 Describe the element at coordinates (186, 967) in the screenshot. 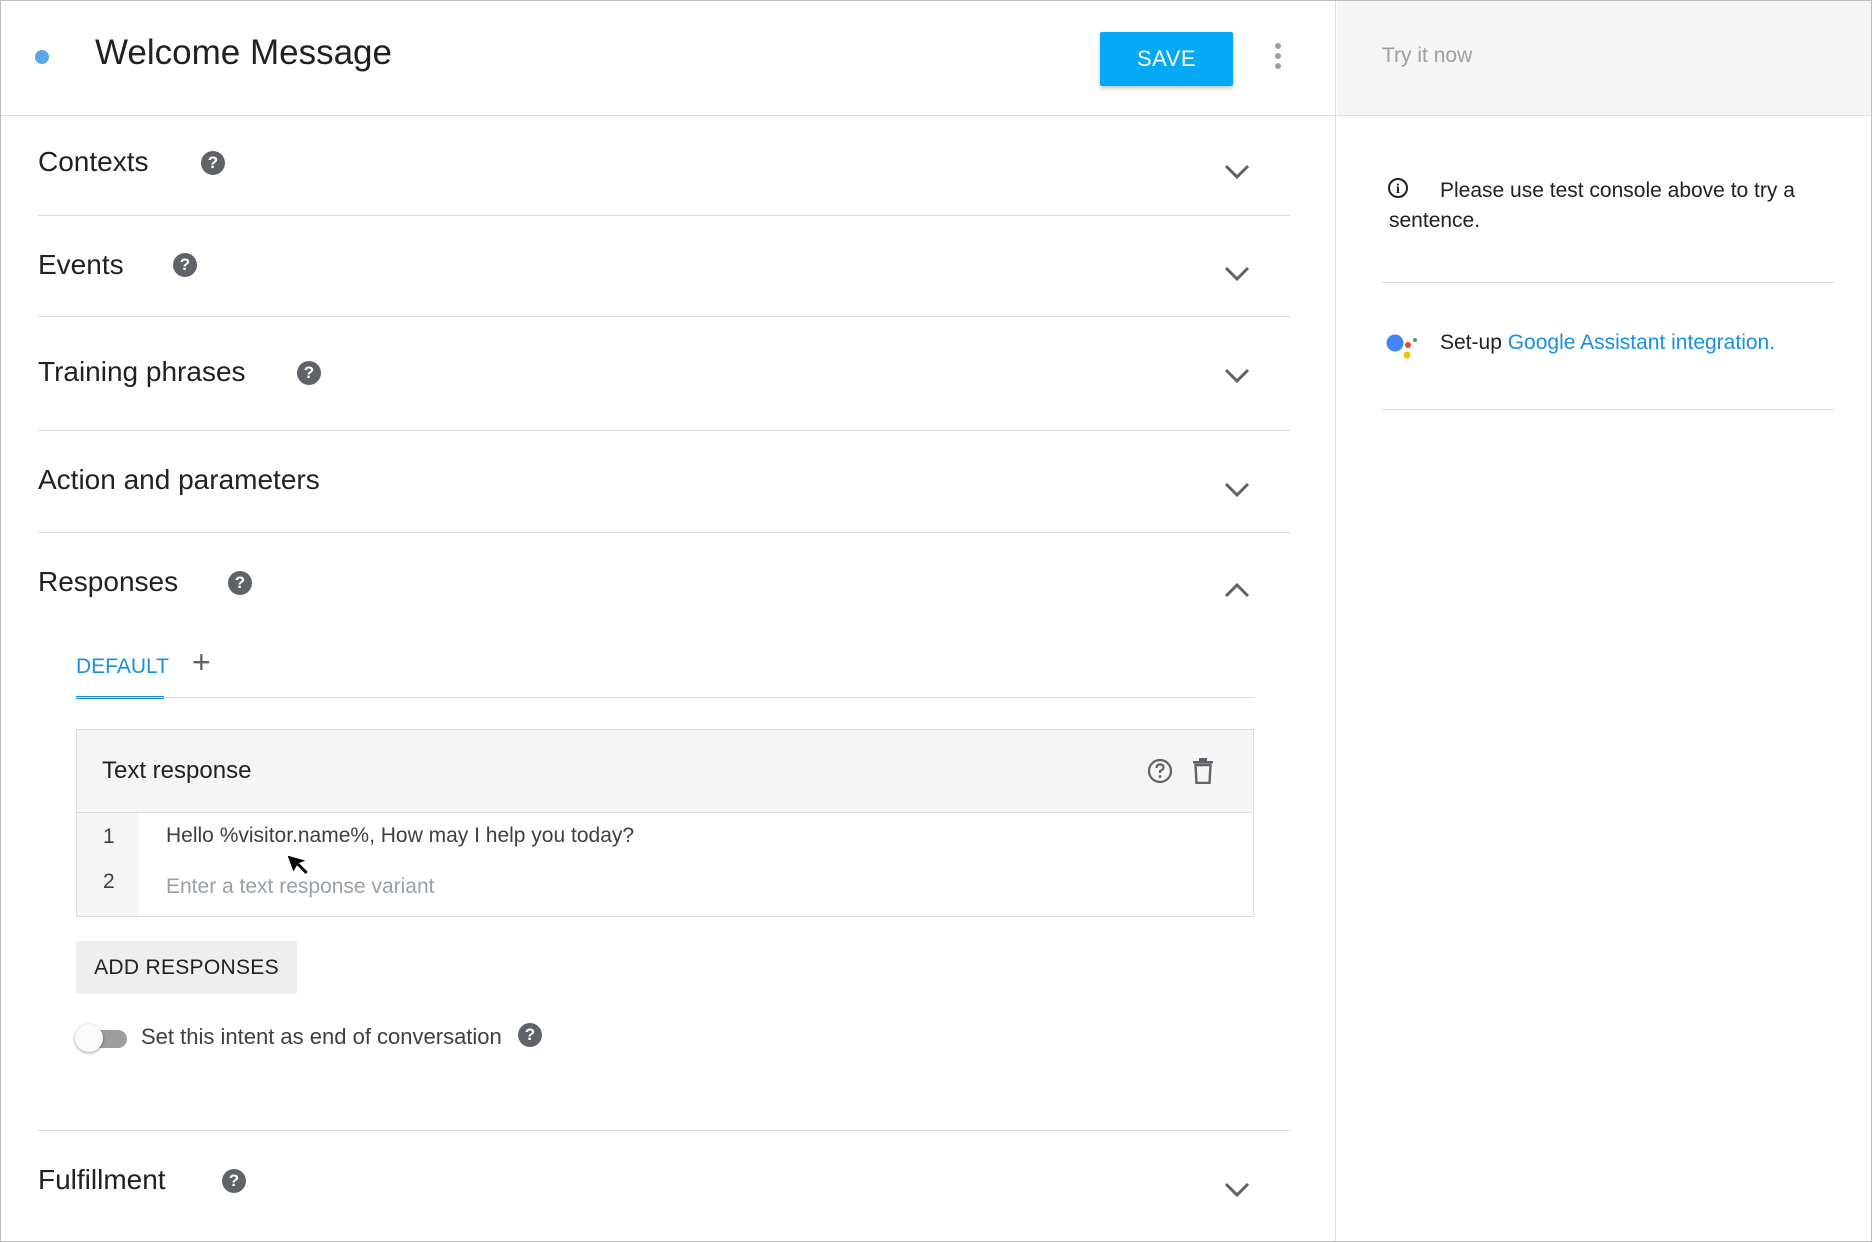

I see `add-responses-button: ADD RESPONSES` at that location.